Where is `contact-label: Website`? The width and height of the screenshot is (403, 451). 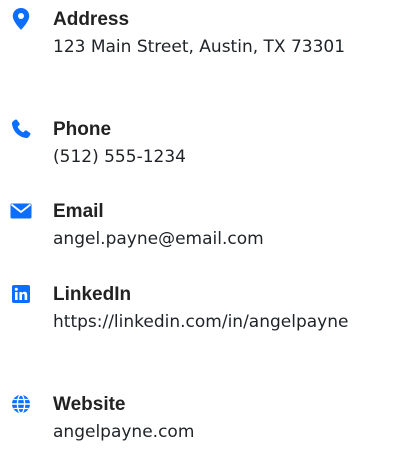
contact-label: Website is located at coordinates (89, 404).